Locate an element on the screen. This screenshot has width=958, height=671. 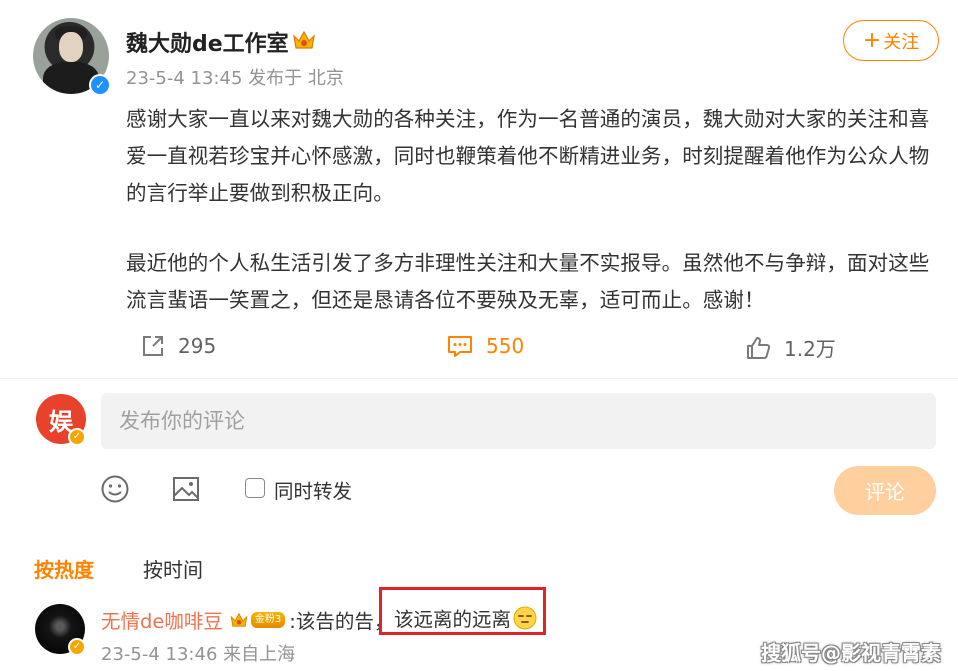
repost-count: 295 is located at coordinates (197, 346).